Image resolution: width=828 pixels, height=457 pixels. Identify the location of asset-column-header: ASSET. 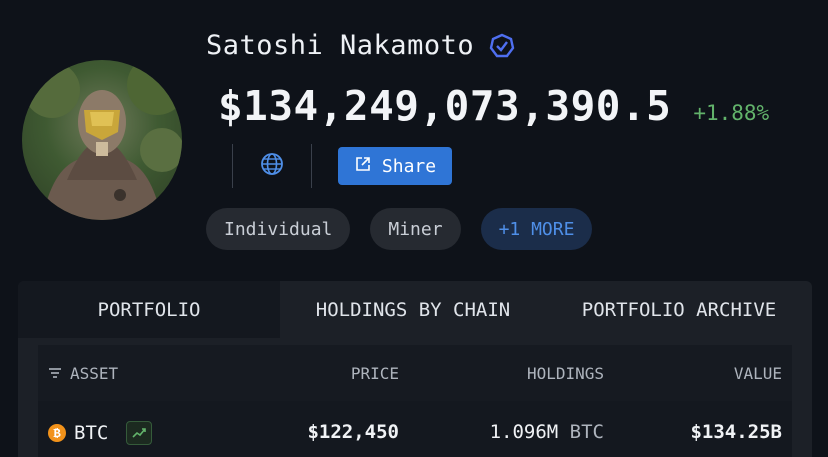
(83, 373).